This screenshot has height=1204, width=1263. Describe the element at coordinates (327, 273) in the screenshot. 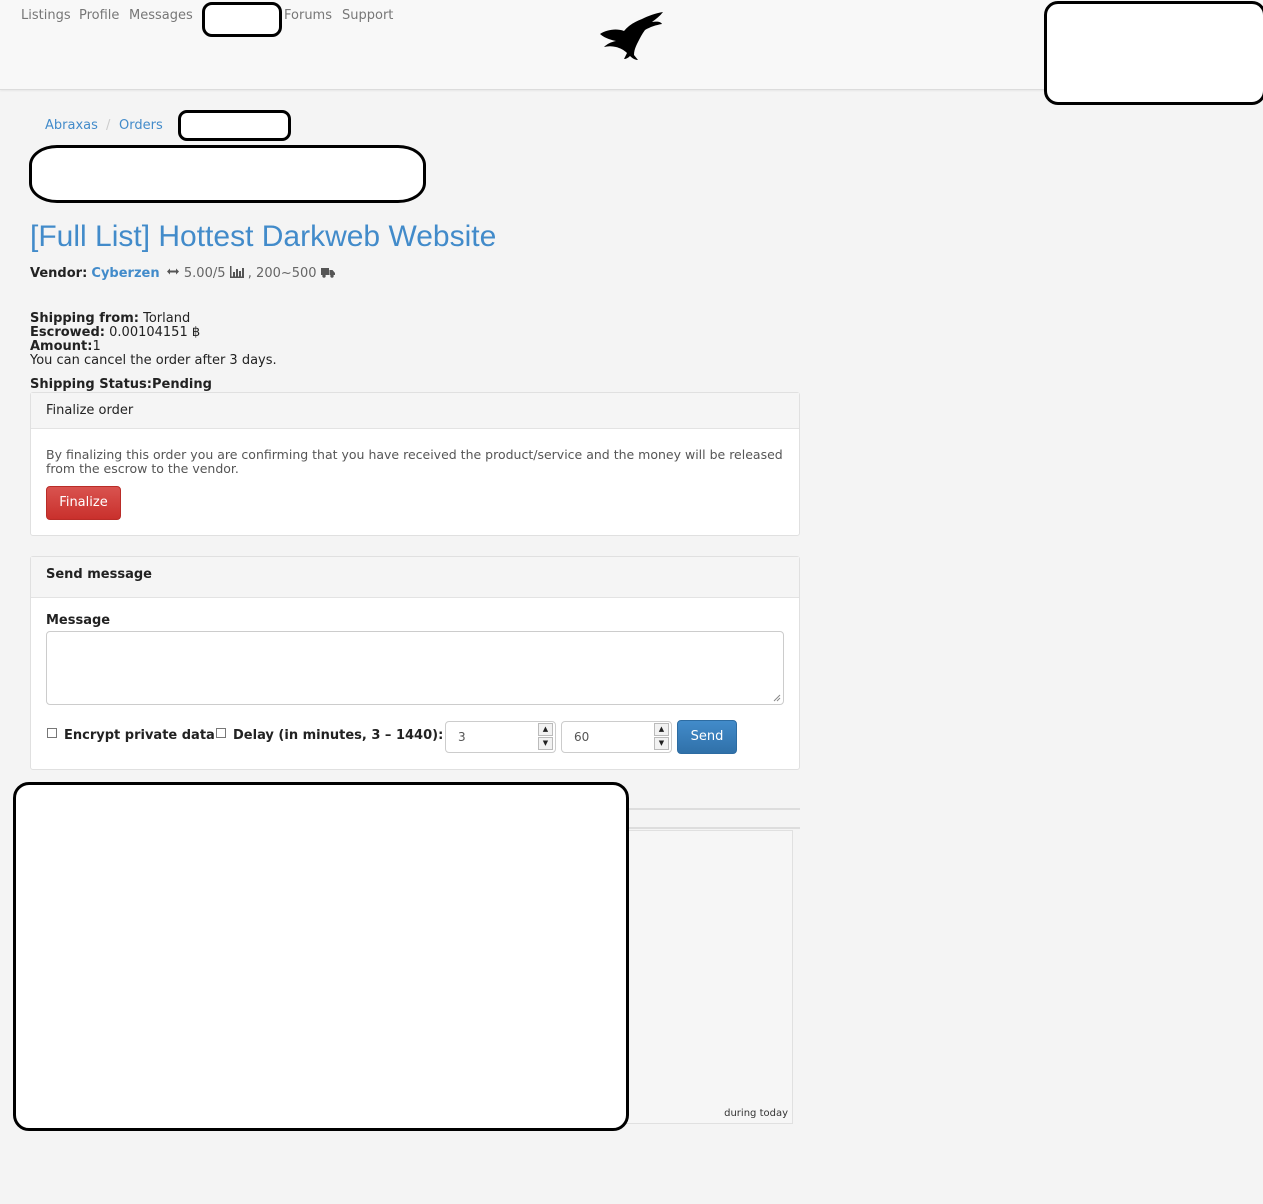

I see `truck-icon` at that location.